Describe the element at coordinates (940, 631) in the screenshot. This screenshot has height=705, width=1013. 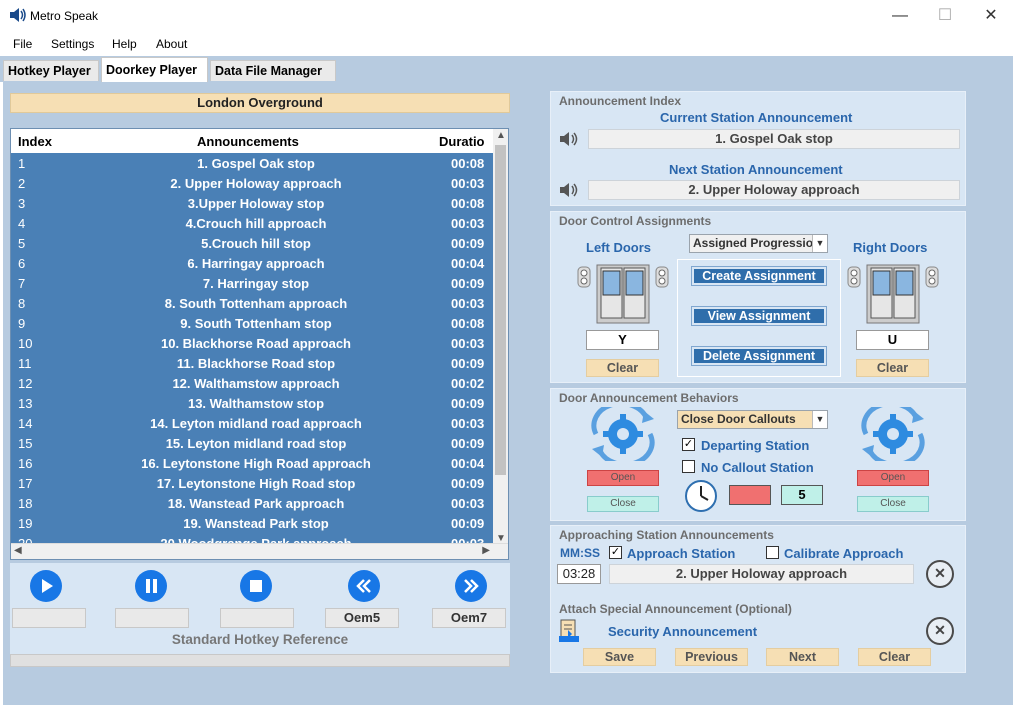
I see `clear-special-button: ✕` at that location.